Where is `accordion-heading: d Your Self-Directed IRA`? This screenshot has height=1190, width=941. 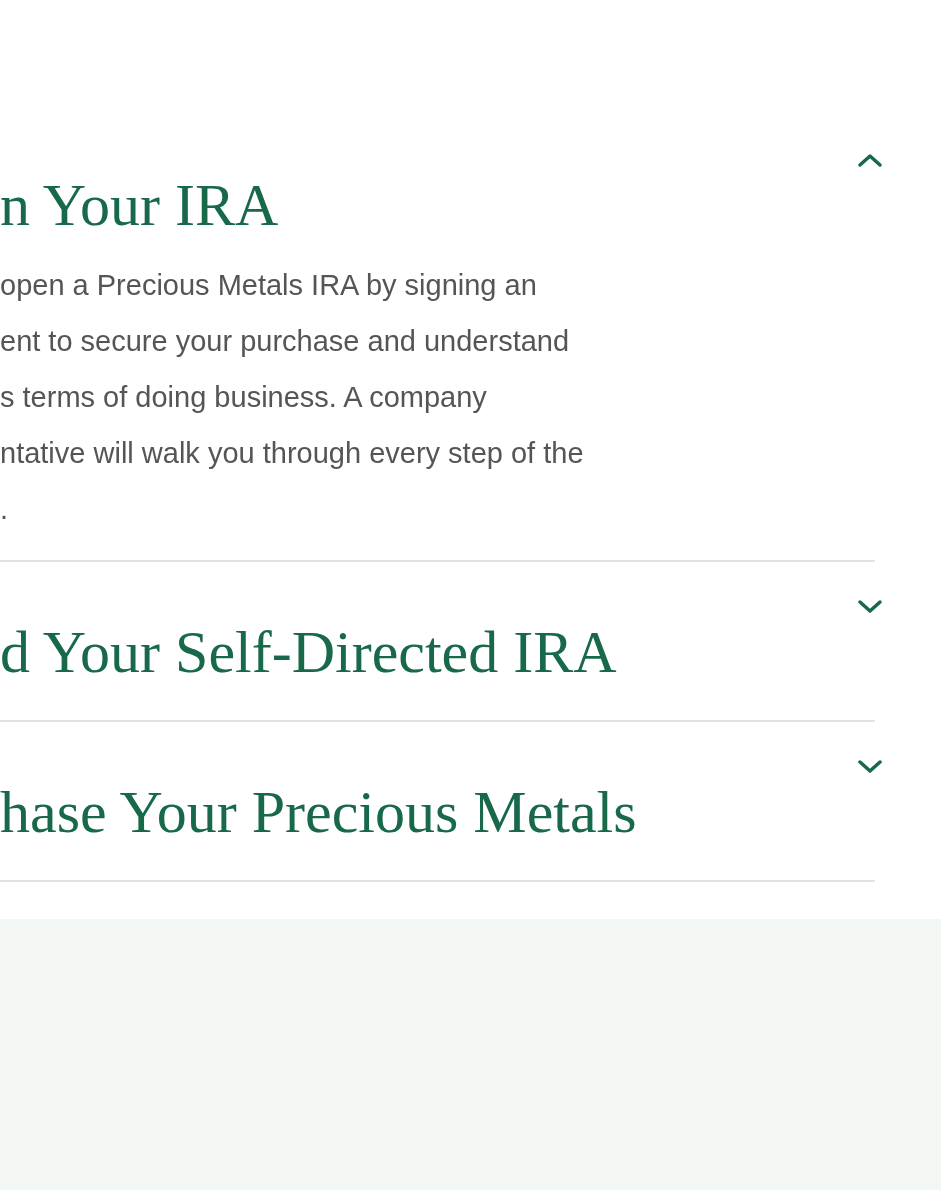 accordion-heading: d Your Self-Directed IRA is located at coordinates (308, 652).